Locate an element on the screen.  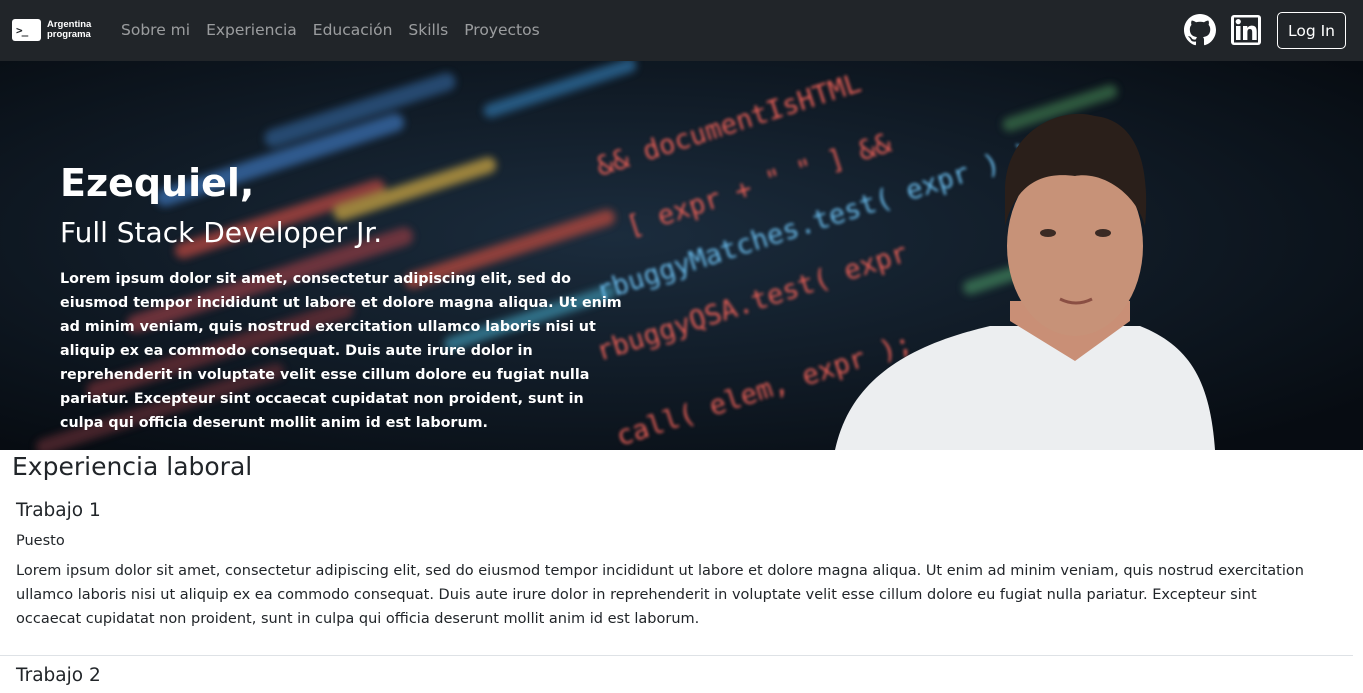
experience-section-title: Experiencia laboral is located at coordinates (132, 466).